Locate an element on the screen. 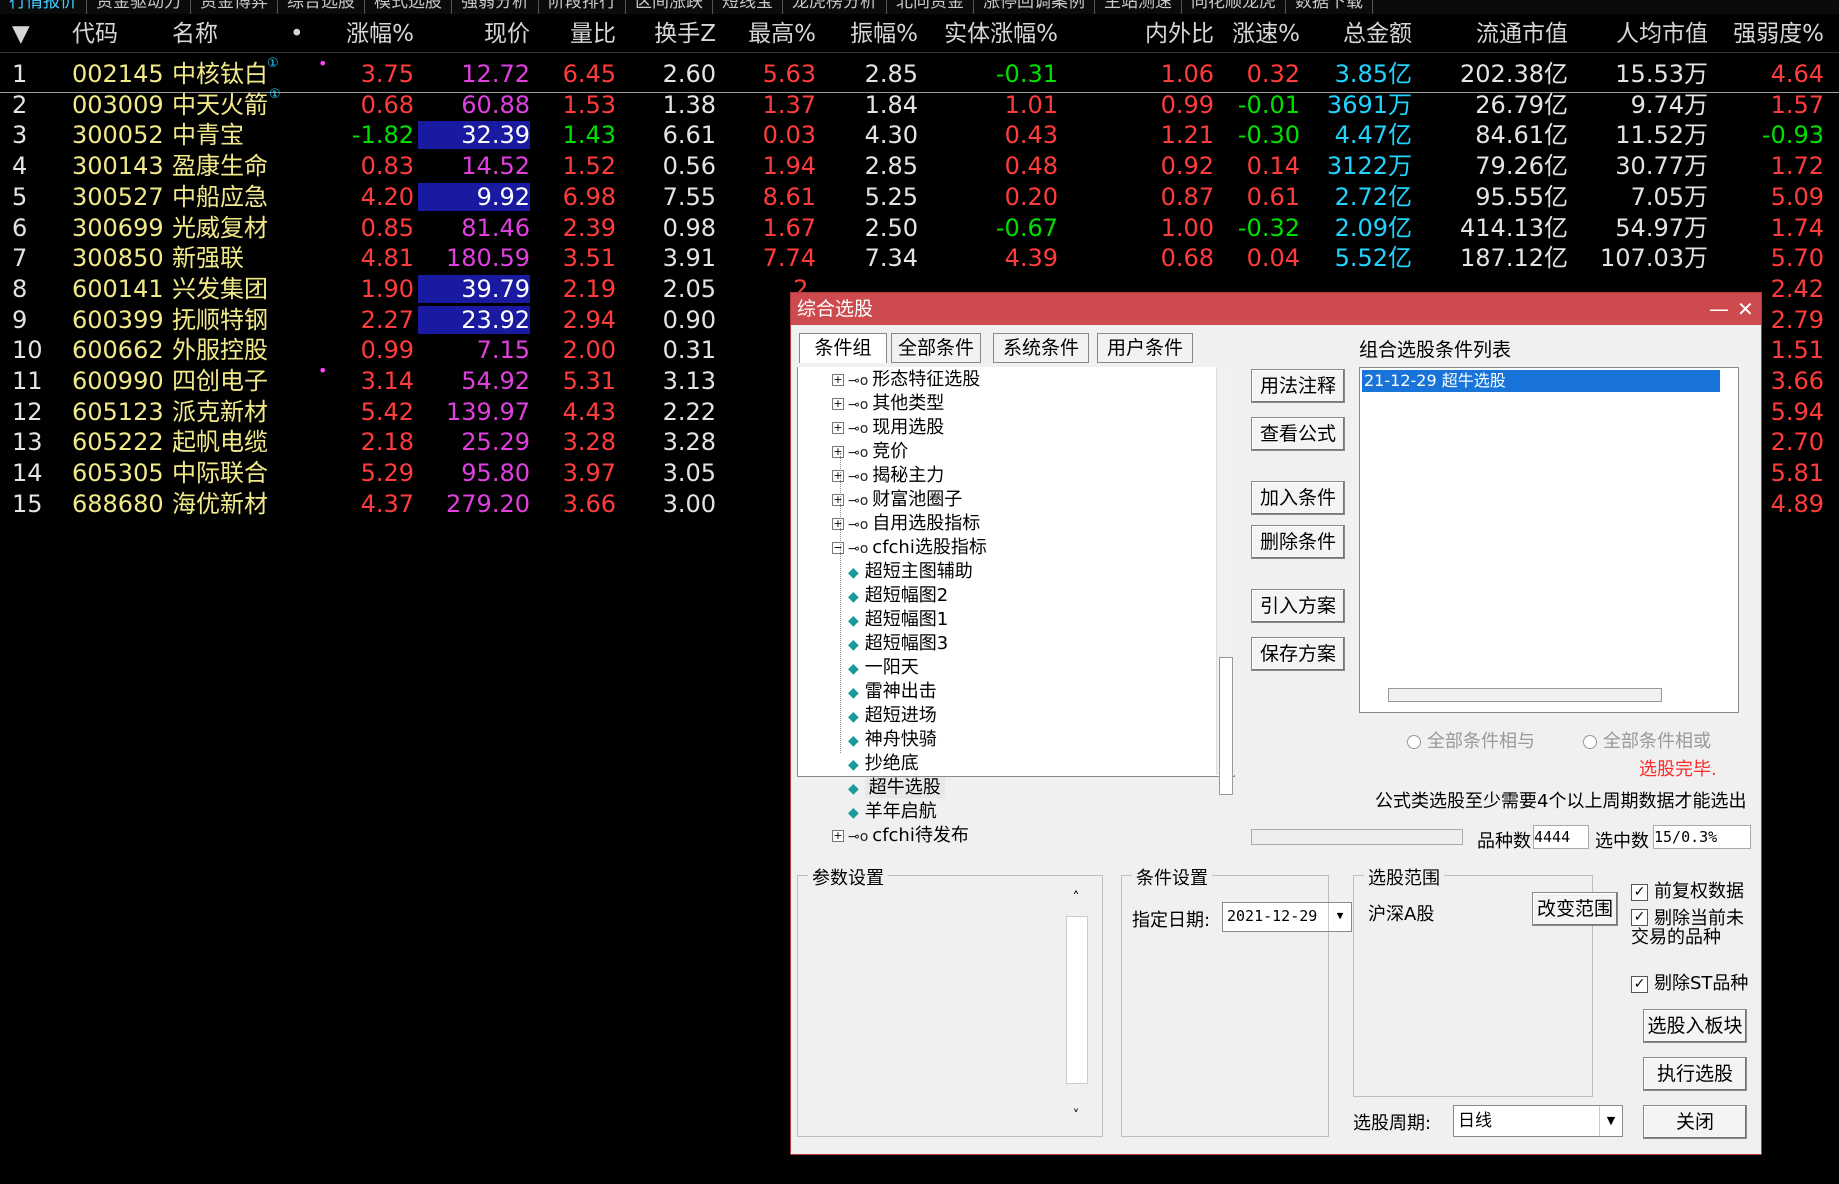  minimize-button: — is located at coordinates (1719, 309).